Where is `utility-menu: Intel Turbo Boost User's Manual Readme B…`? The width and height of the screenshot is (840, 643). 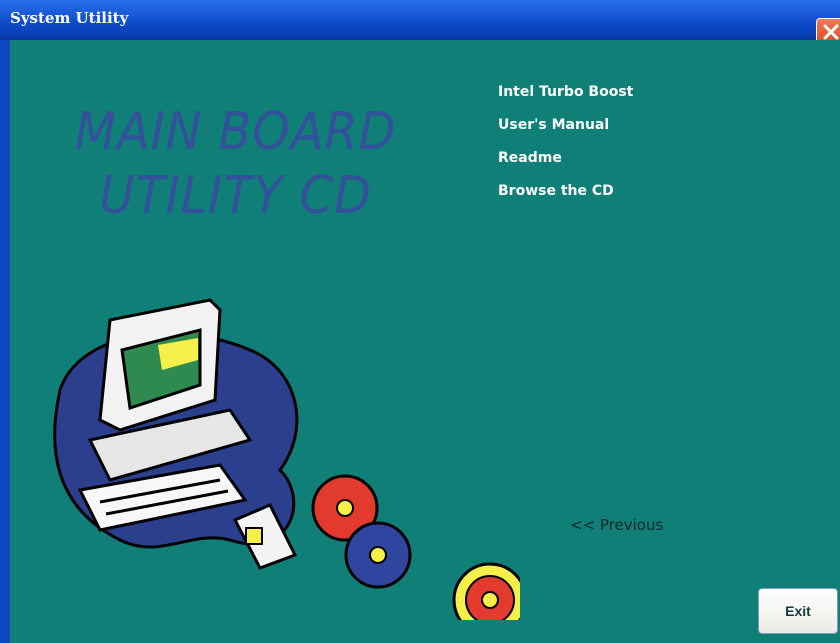 utility-menu: Intel Turbo Boost User's Manual Readme B… is located at coordinates (565, 150).